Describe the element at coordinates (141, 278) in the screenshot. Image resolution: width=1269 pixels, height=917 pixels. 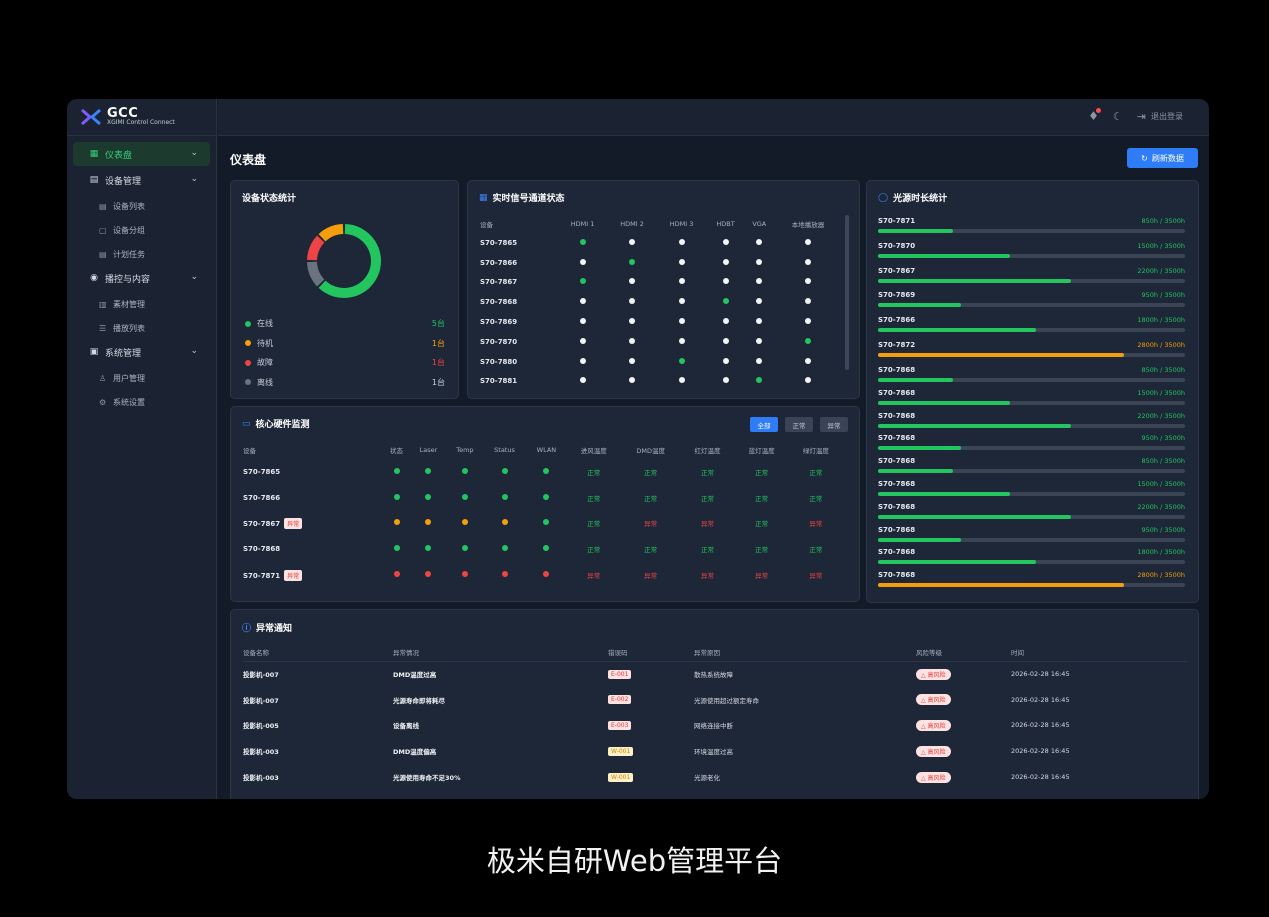
I see `sidebar-item-2: ◉ 播控与内容 ⌄` at that location.